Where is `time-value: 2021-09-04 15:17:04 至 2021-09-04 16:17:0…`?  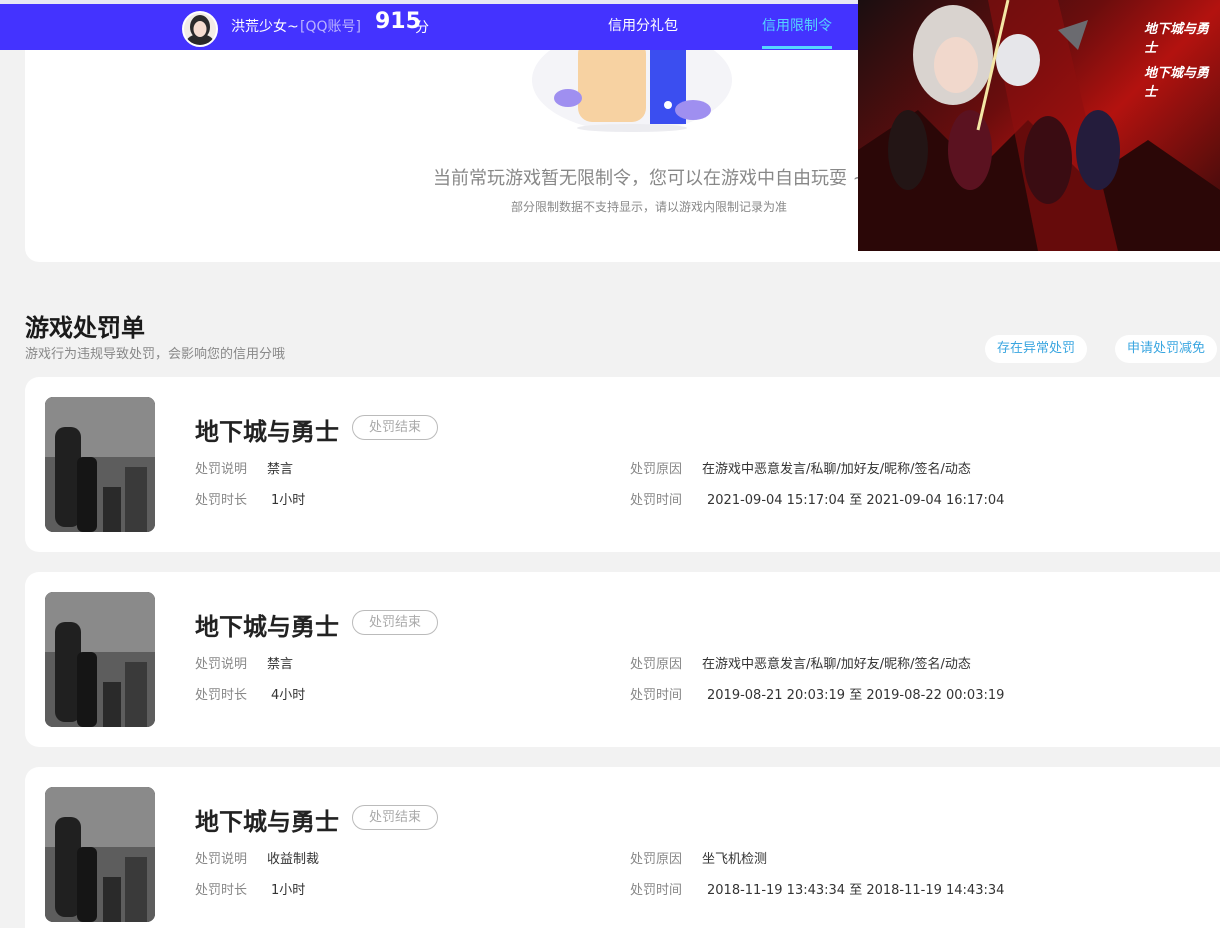 time-value: 2021-09-04 15:17:04 至 2021-09-04 16:17:0… is located at coordinates (856, 500).